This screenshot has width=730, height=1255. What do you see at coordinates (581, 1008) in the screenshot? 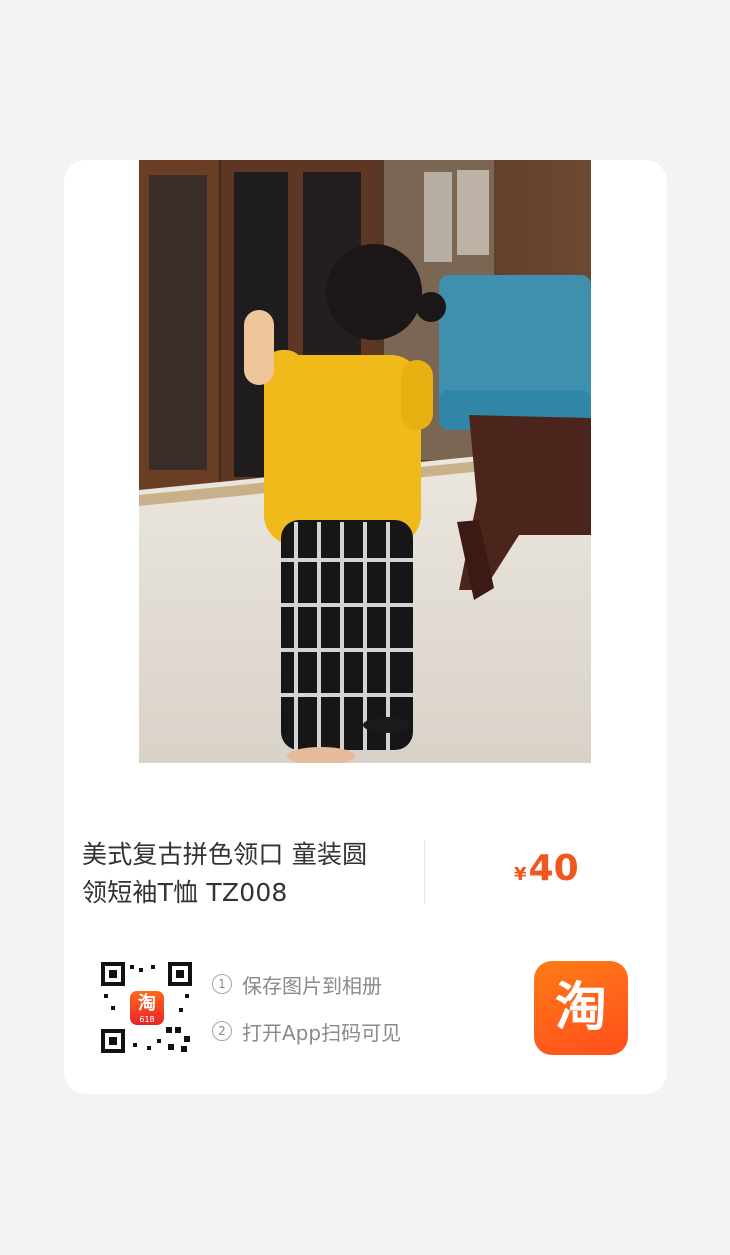
I see `taobao-app-icon: 淘` at bounding box center [581, 1008].